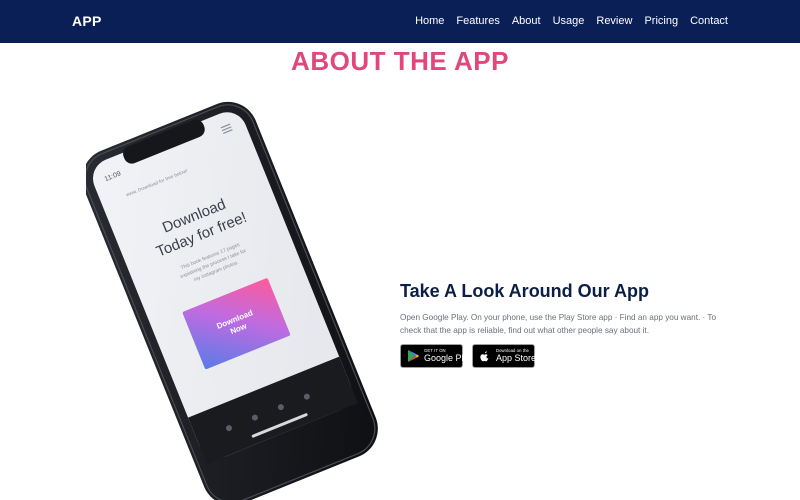 The image size is (800, 500). Describe the element at coordinates (569, 21) in the screenshot. I see `nav-link-usage: Usage` at that location.